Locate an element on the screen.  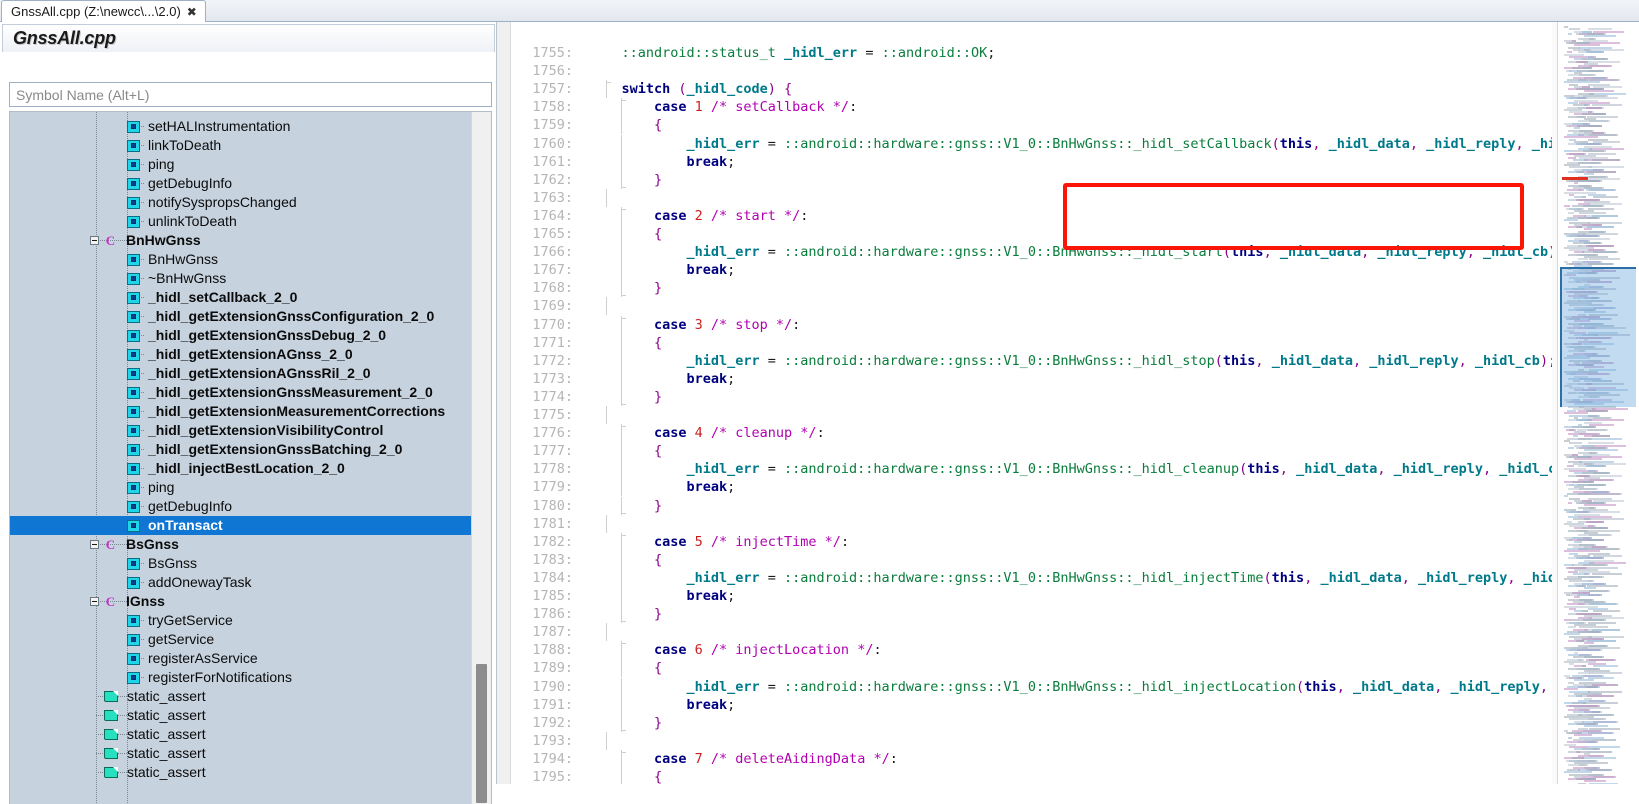
code-line: 1768:} is located at coordinates (1033, 288).